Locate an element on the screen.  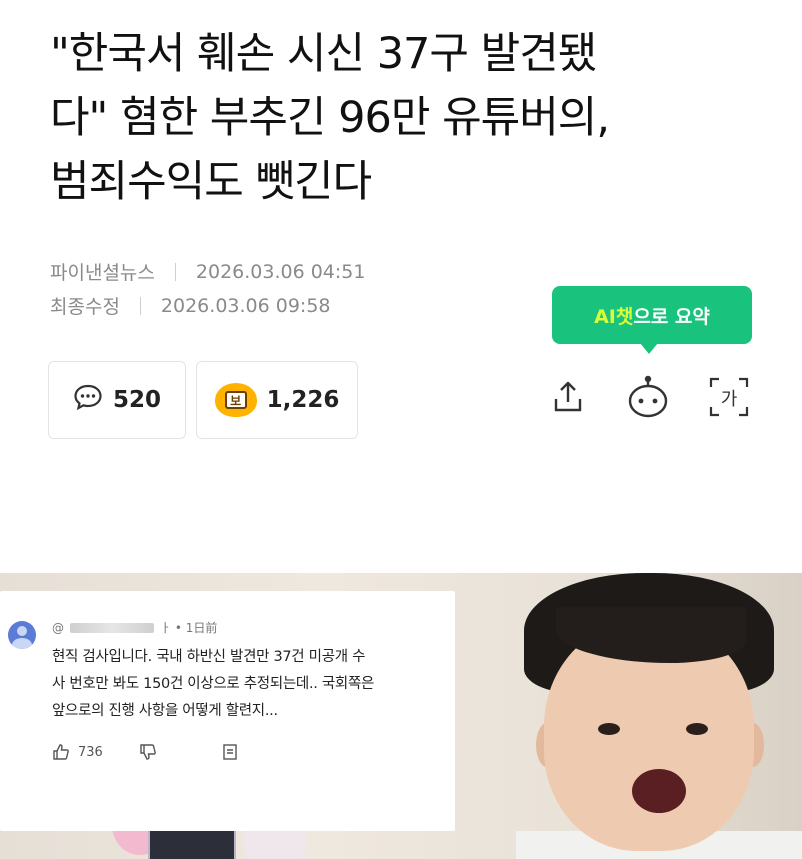
publisher-name: 파이낸셜뉴스 is located at coordinates (102, 271).